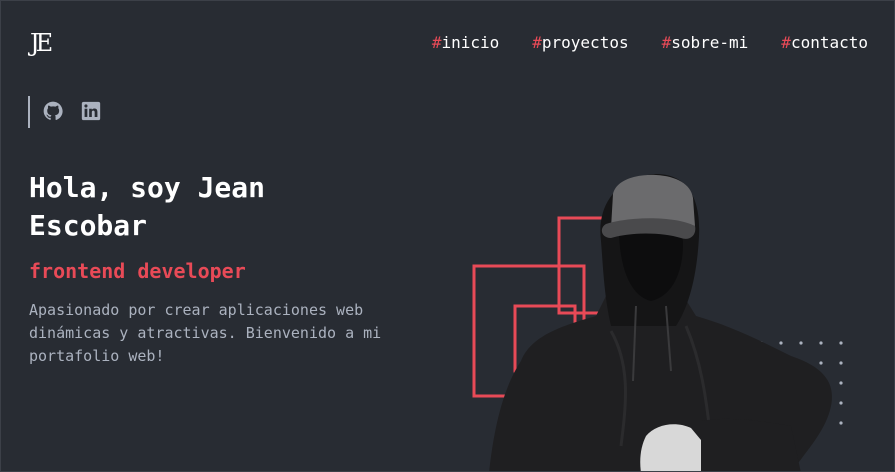  Describe the element at coordinates (72, 111) in the screenshot. I see `social-links` at that location.